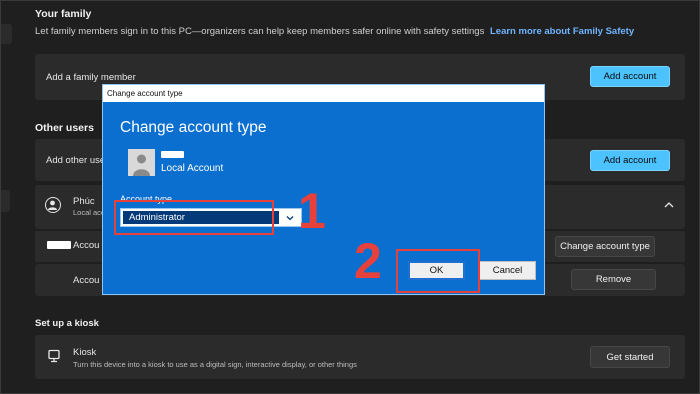 The image size is (700, 394). I want to click on add-family-account-button: Add account, so click(630, 76).